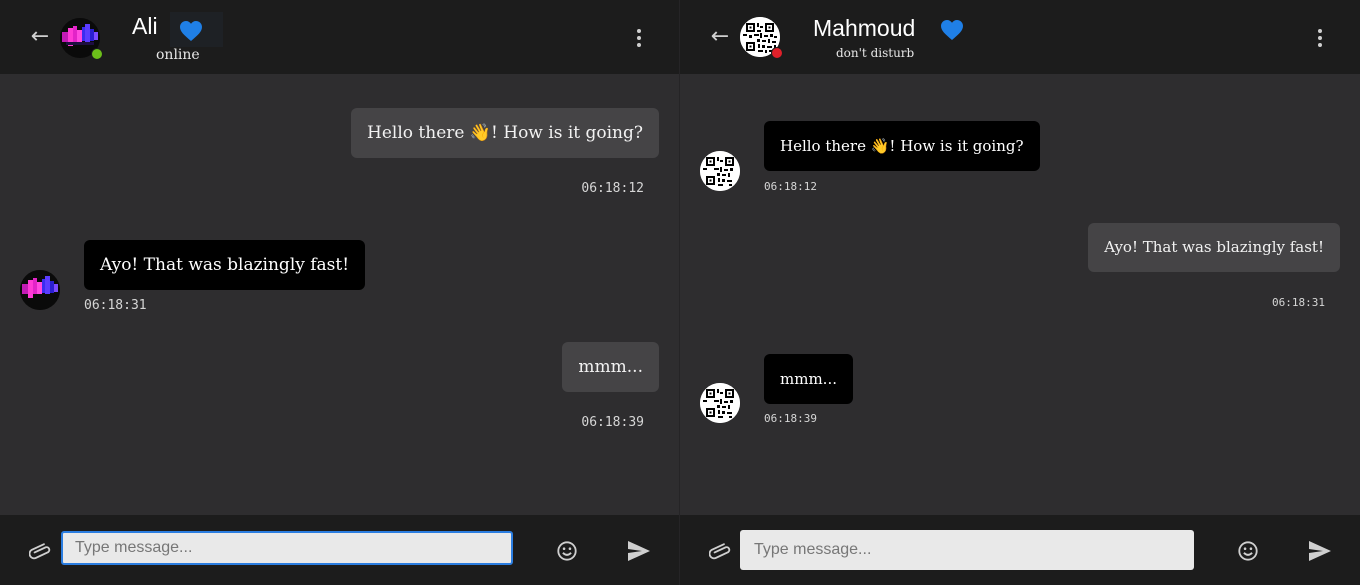 The height and width of the screenshot is (585, 1360). What do you see at coordinates (777, 53) in the screenshot?
I see `dnd-status-dot` at bounding box center [777, 53].